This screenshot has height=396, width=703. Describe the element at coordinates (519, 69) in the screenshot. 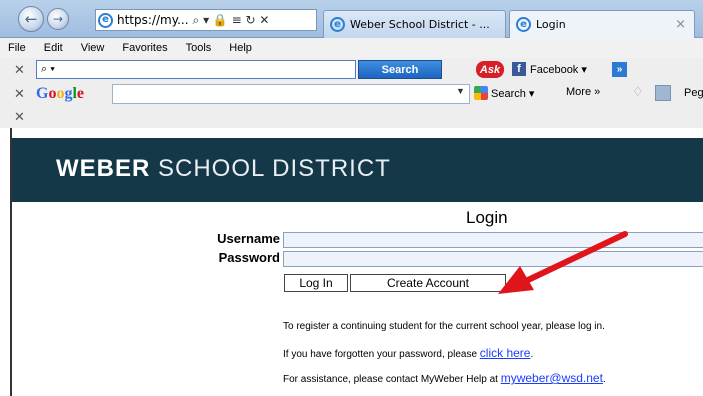

I see `facebook-icon: f` at that location.